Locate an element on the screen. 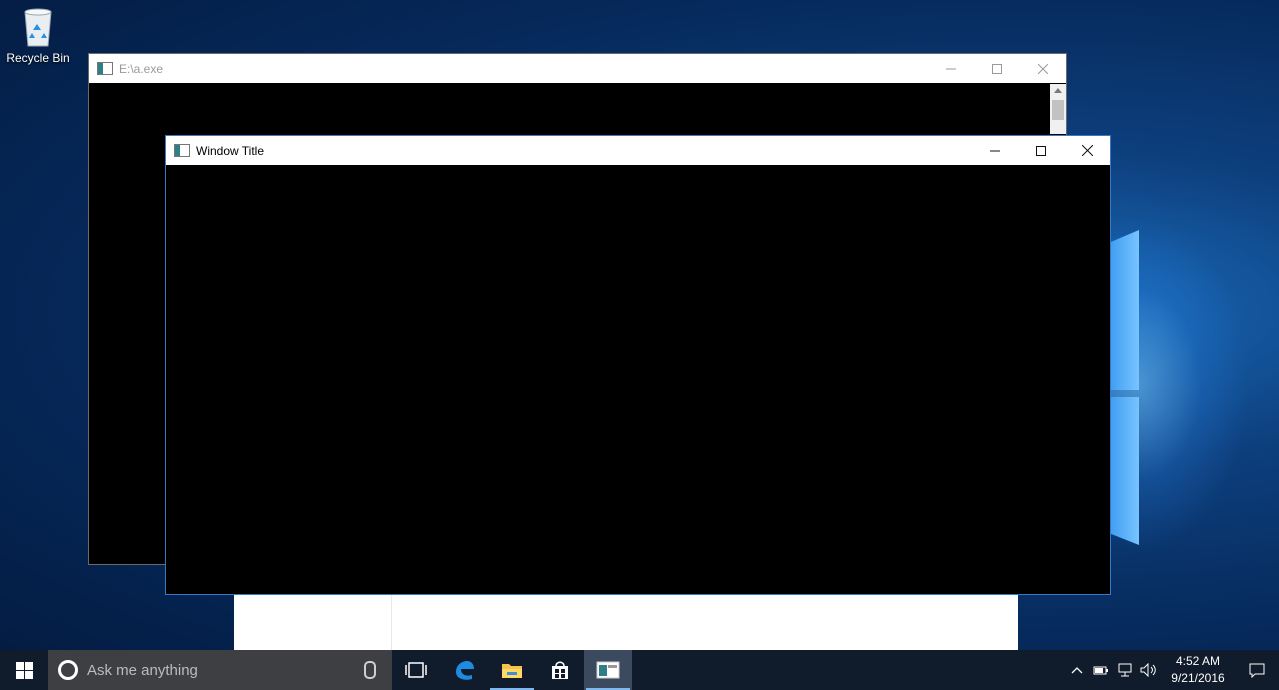  recycle-bin-desktop-icon: Recycle Bin is located at coordinates (38, 35).